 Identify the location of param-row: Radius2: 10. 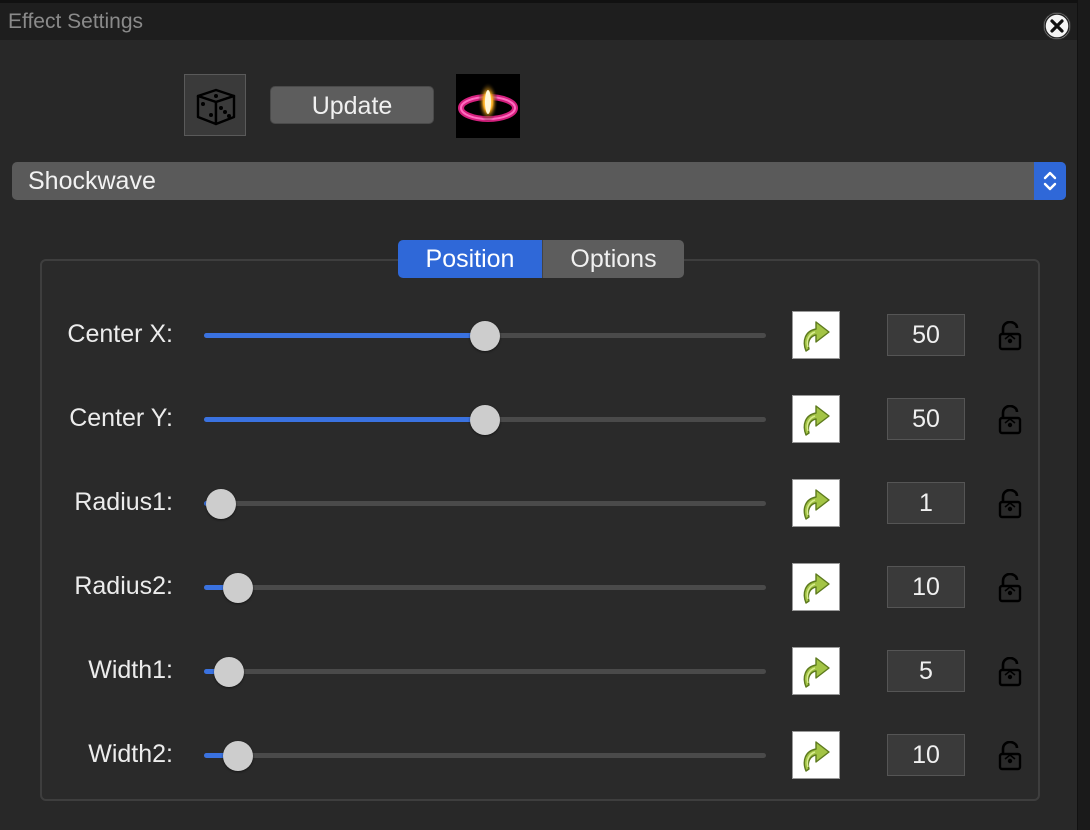
(538, 587).